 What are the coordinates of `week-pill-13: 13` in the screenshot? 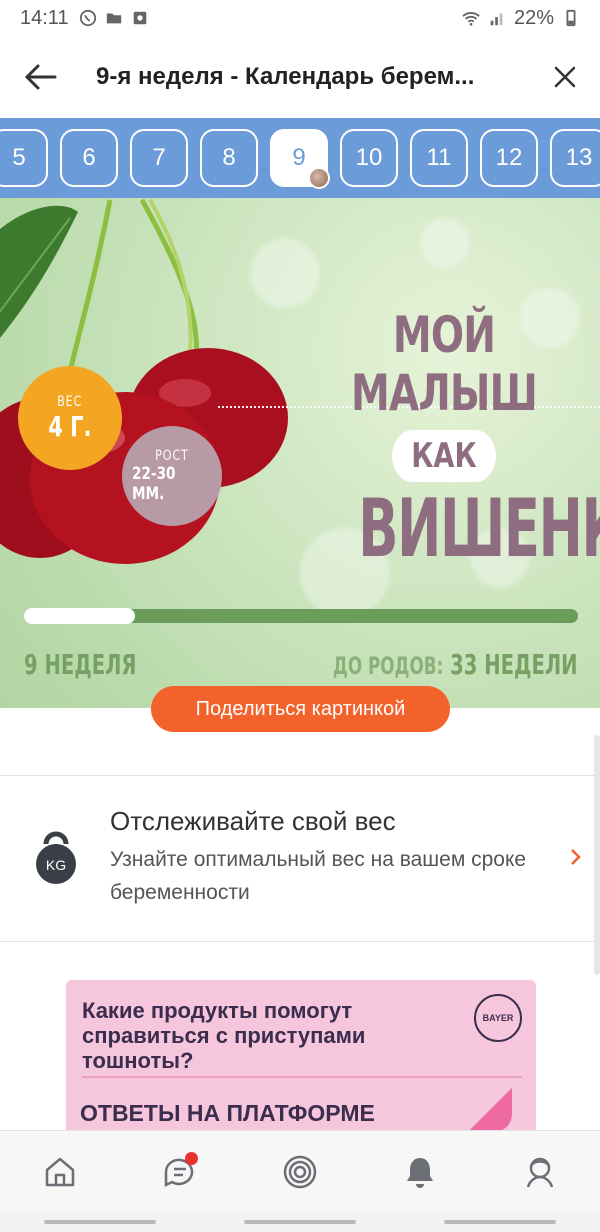 It's located at (575, 158).